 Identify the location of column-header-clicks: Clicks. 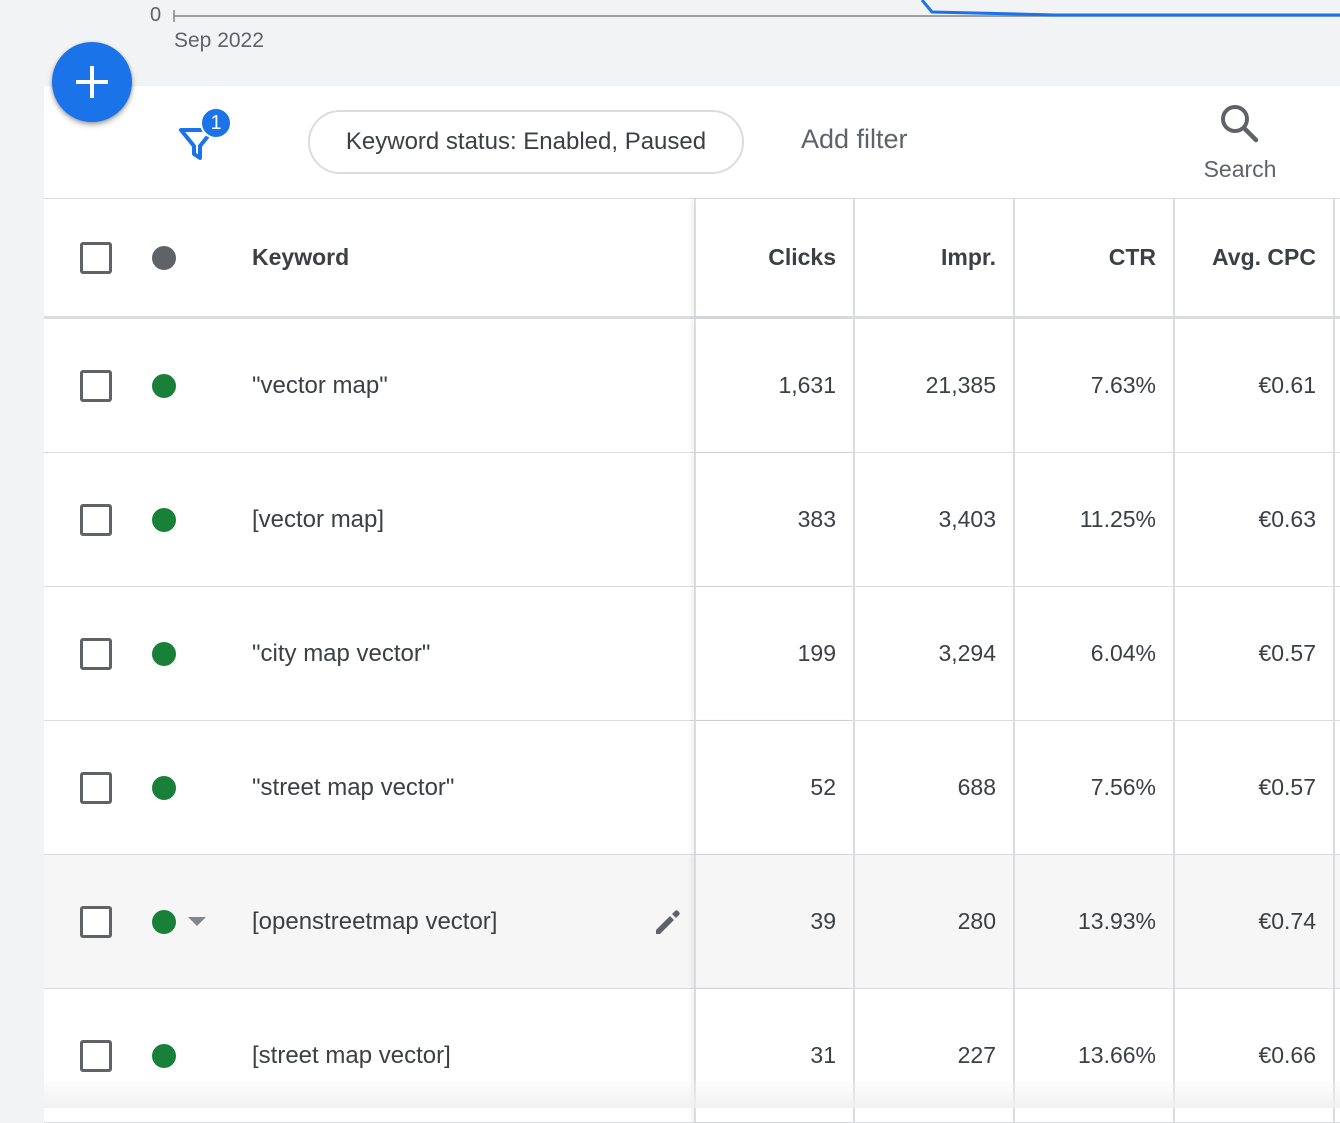
(773, 257).